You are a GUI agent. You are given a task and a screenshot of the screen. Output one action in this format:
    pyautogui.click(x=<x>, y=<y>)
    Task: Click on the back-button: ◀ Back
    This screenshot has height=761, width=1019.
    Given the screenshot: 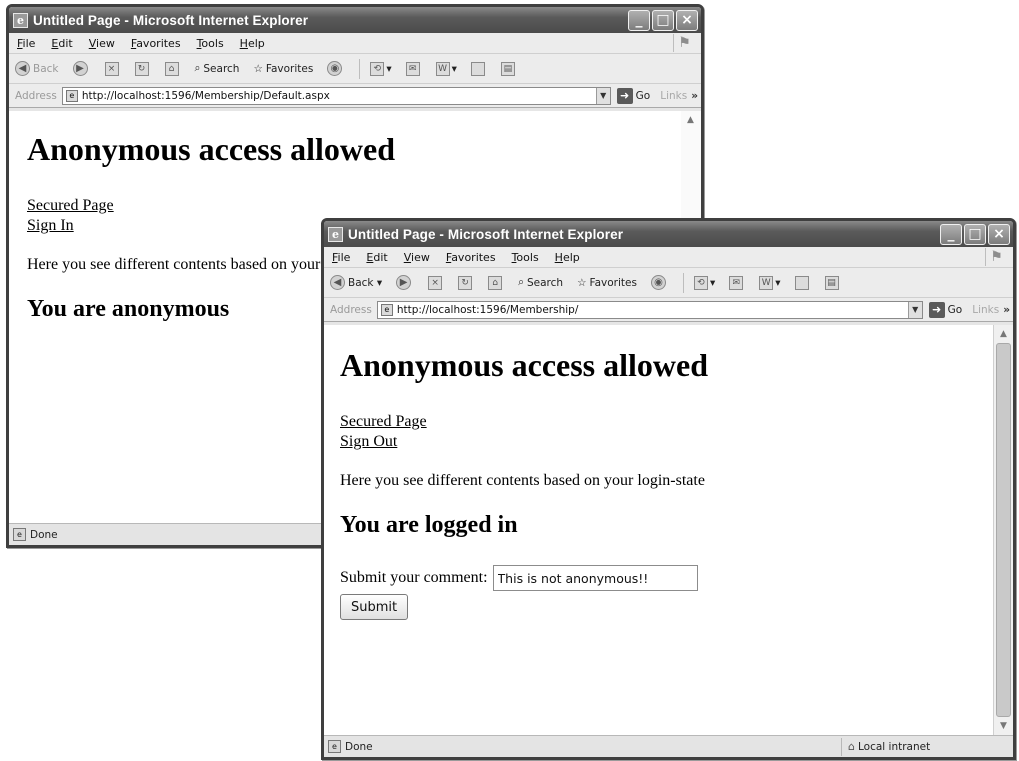 What is the action you would take?
    pyautogui.click(x=37, y=68)
    